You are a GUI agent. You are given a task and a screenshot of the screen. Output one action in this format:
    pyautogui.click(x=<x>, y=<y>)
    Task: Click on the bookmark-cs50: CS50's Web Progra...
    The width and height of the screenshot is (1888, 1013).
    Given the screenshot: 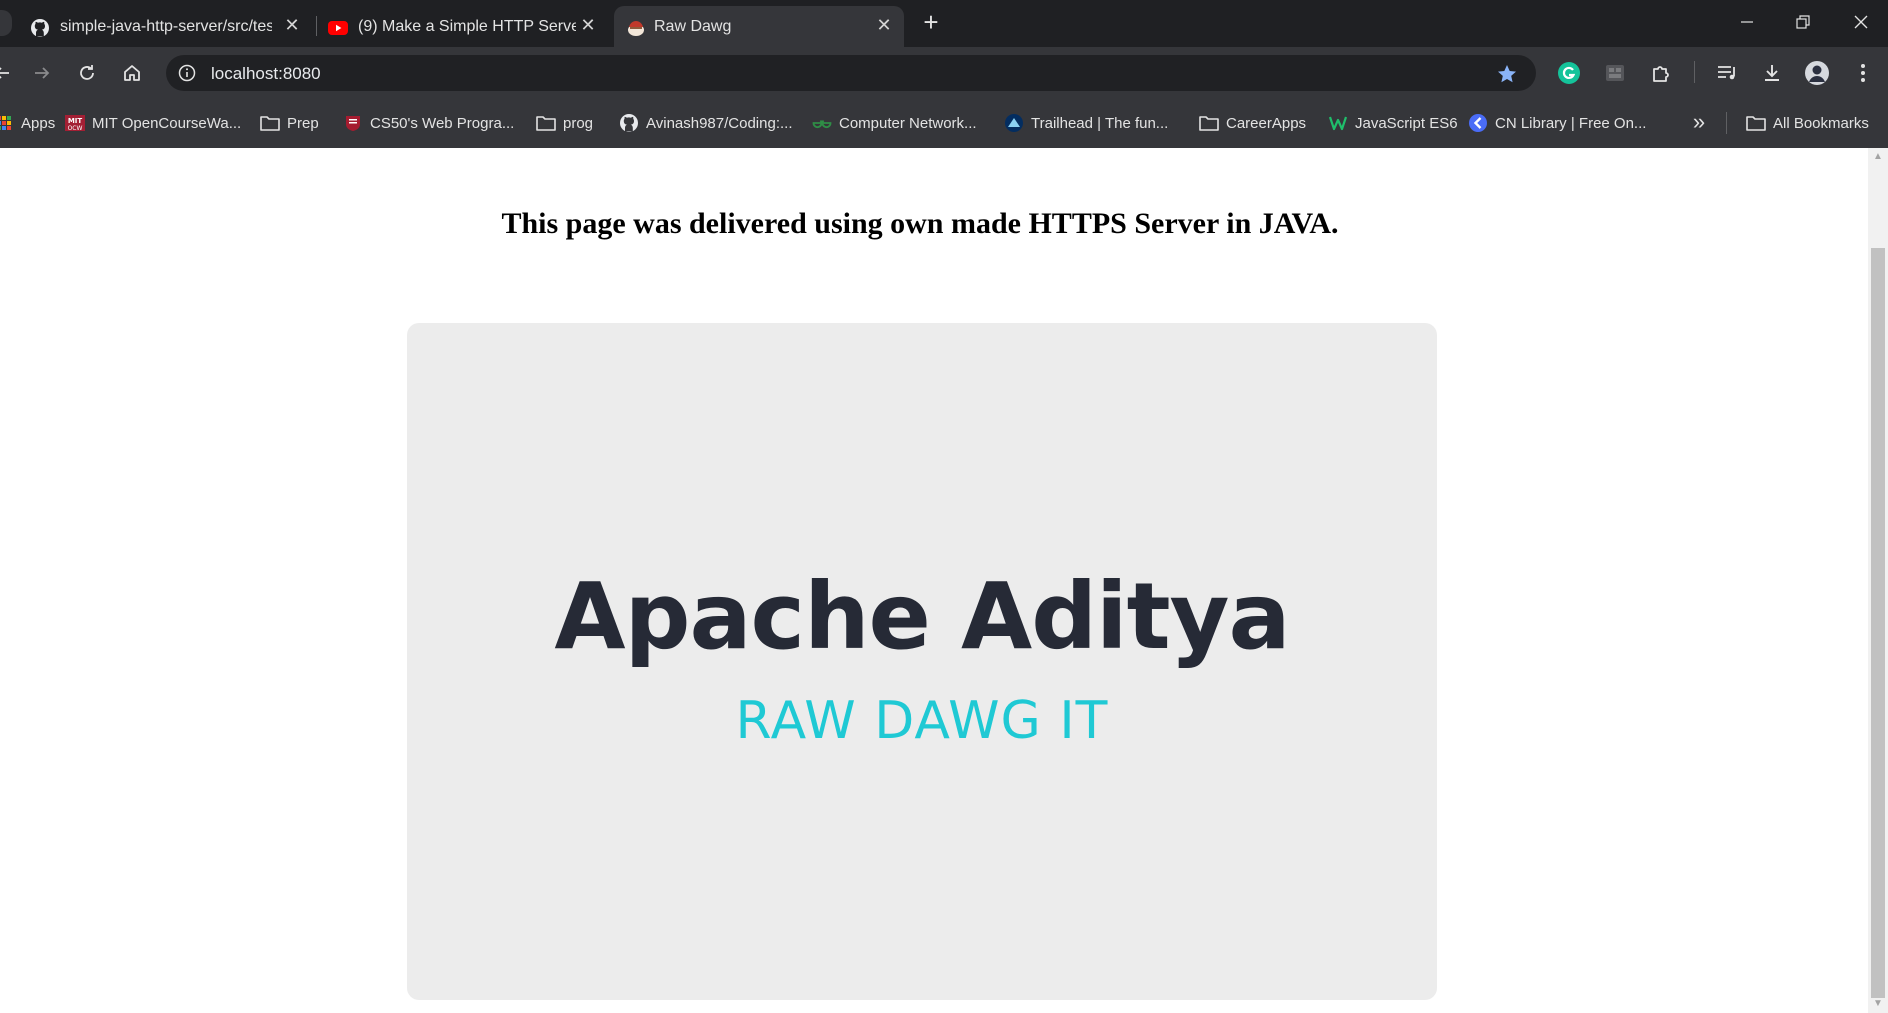 What is the action you would take?
    pyautogui.click(x=428, y=123)
    